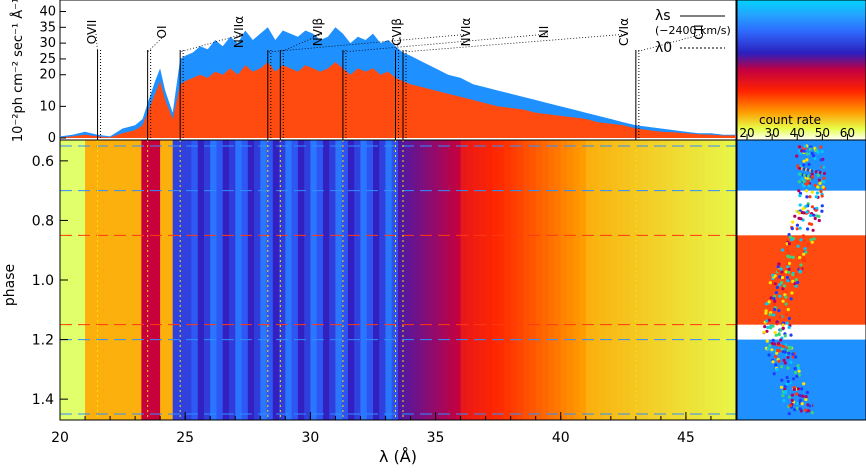  Describe the element at coordinates (10, 285) in the screenshot. I see `phase-axis-label: phase` at that location.